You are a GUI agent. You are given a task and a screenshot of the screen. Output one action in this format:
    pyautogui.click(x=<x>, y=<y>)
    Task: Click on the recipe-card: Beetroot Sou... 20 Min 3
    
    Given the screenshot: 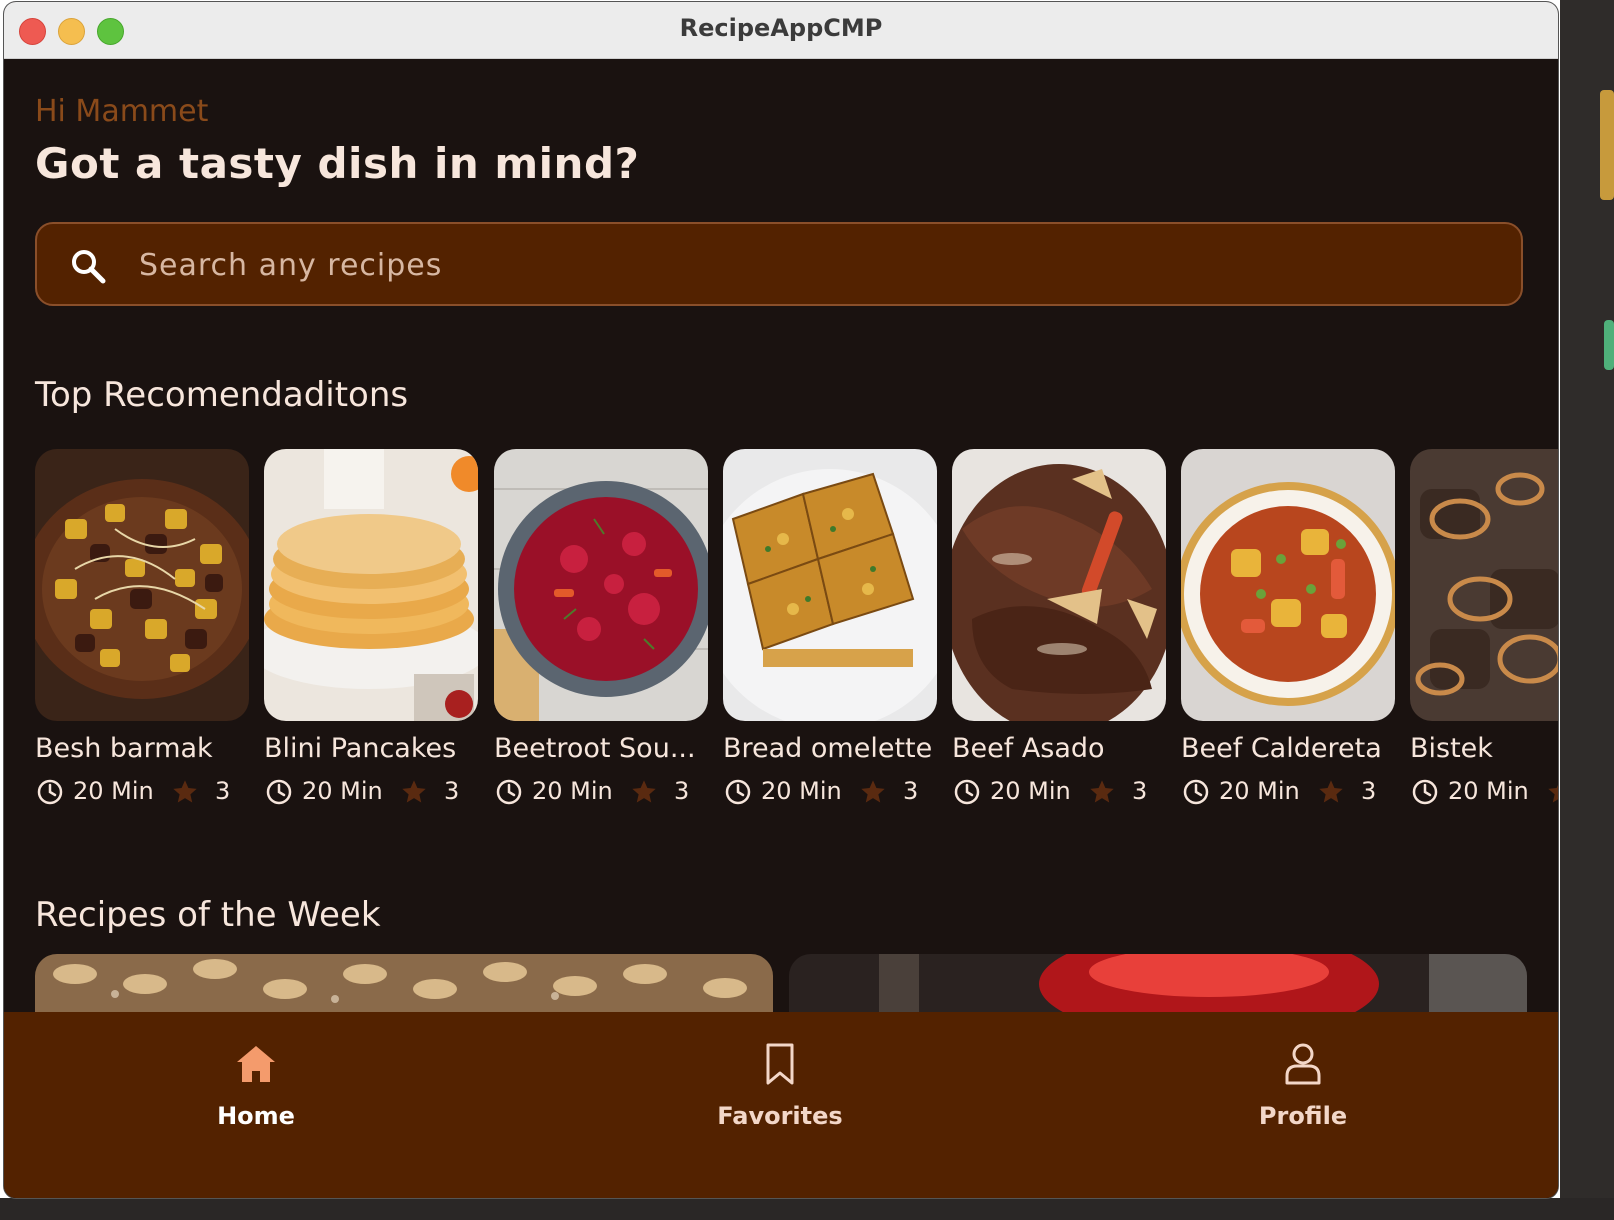 What is the action you would take?
    pyautogui.click(x=601, y=634)
    